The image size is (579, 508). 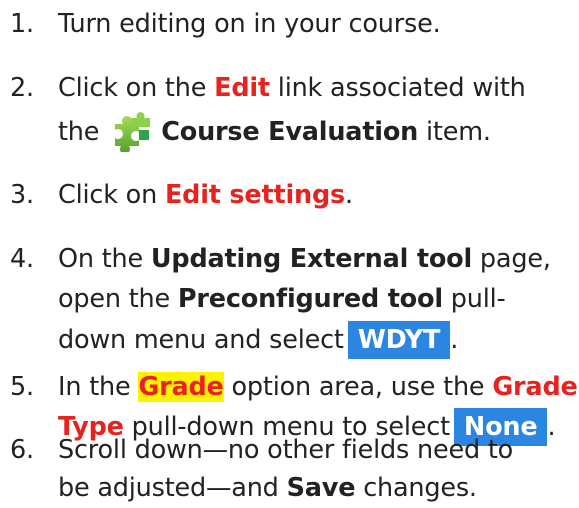 What do you see at coordinates (22, 259) in the screenshot?
I see `step-number: 4.` at bounding box center [22, 259].